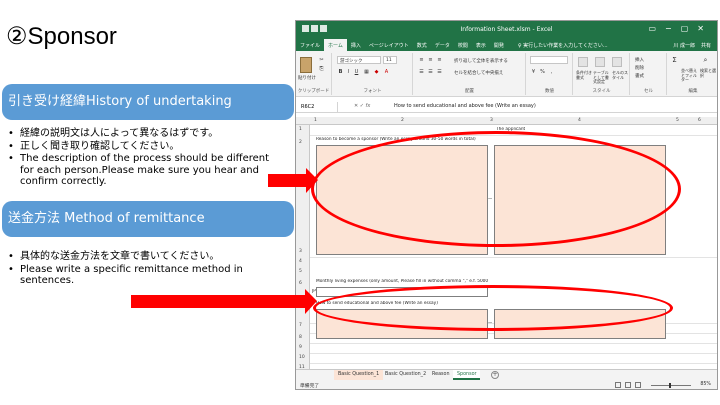  I want to click on paste-label: 貼り付け, so click(307, 78).